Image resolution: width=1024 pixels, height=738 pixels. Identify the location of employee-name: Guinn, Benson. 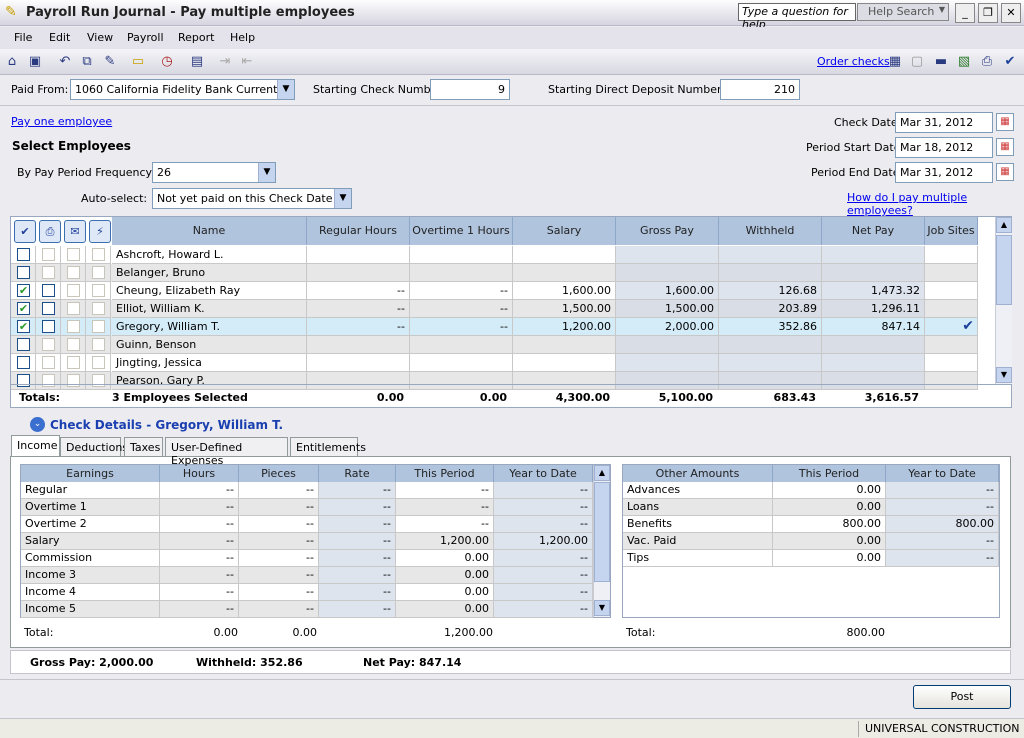
(209, 345).